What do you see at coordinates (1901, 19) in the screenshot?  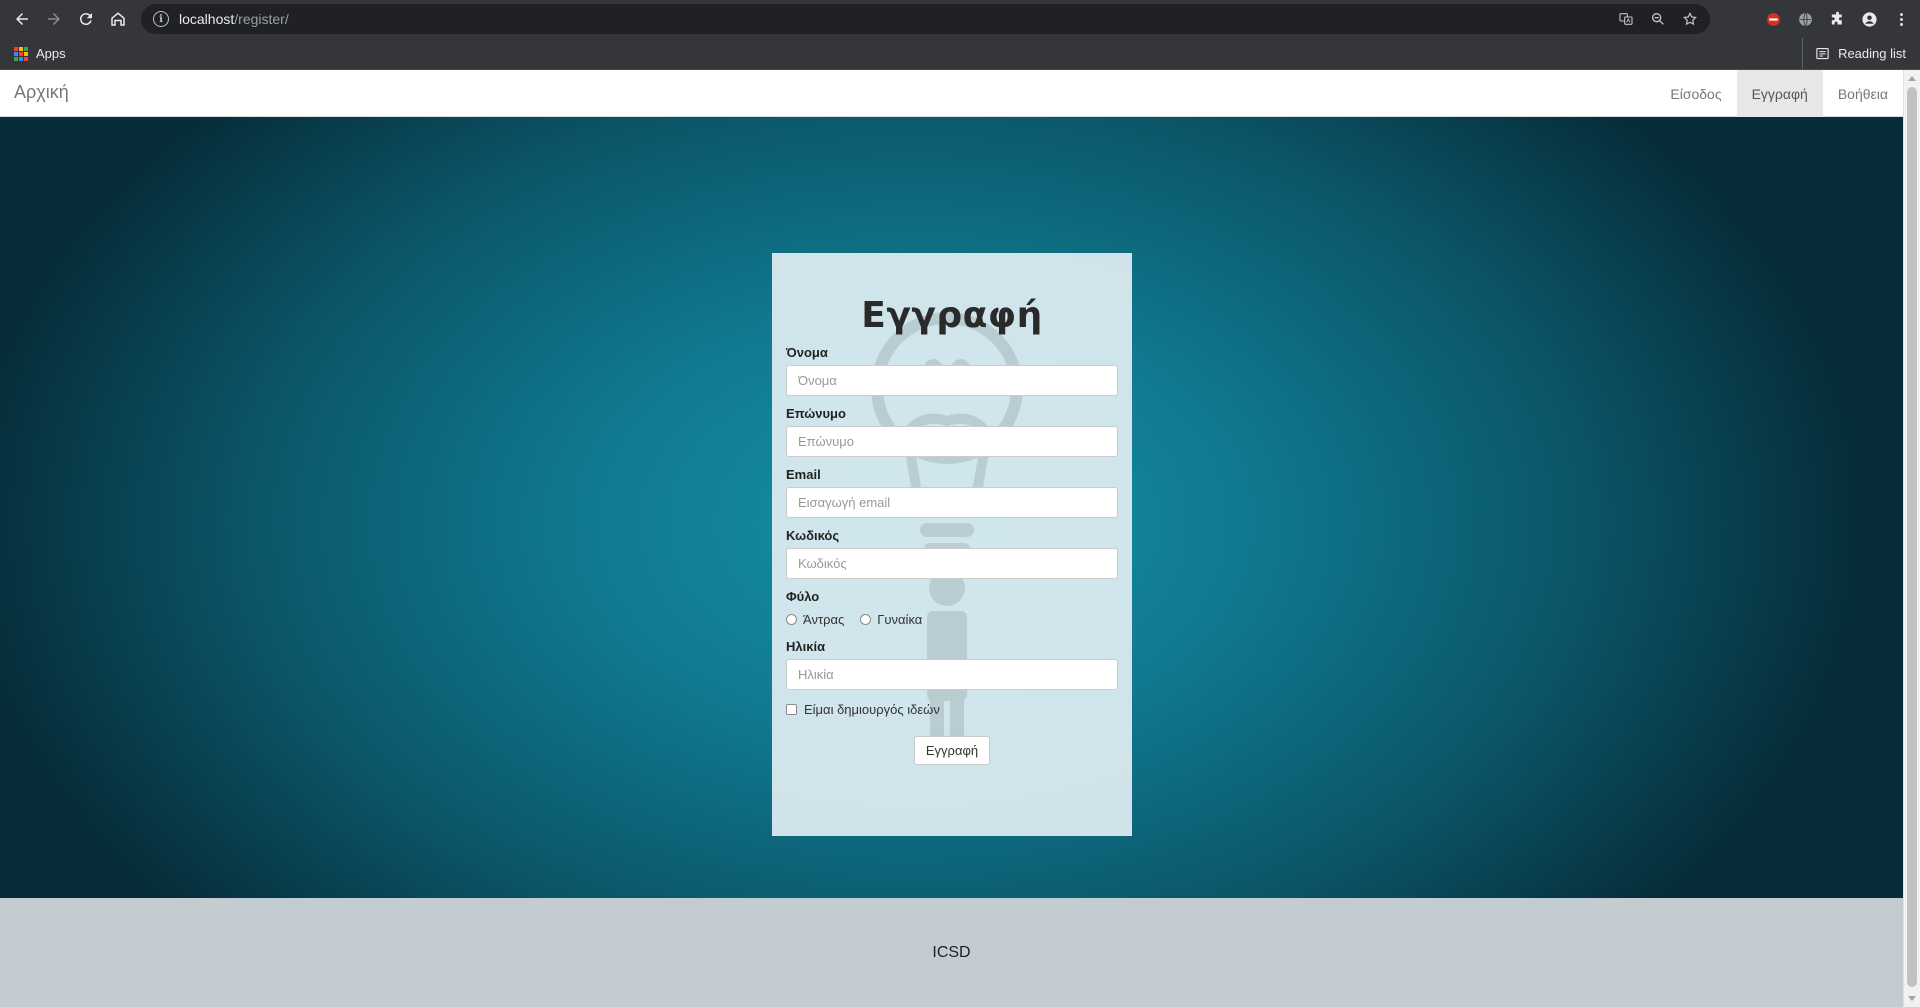 I see `browser-menu-icon` at bounding box center [1901, 19].